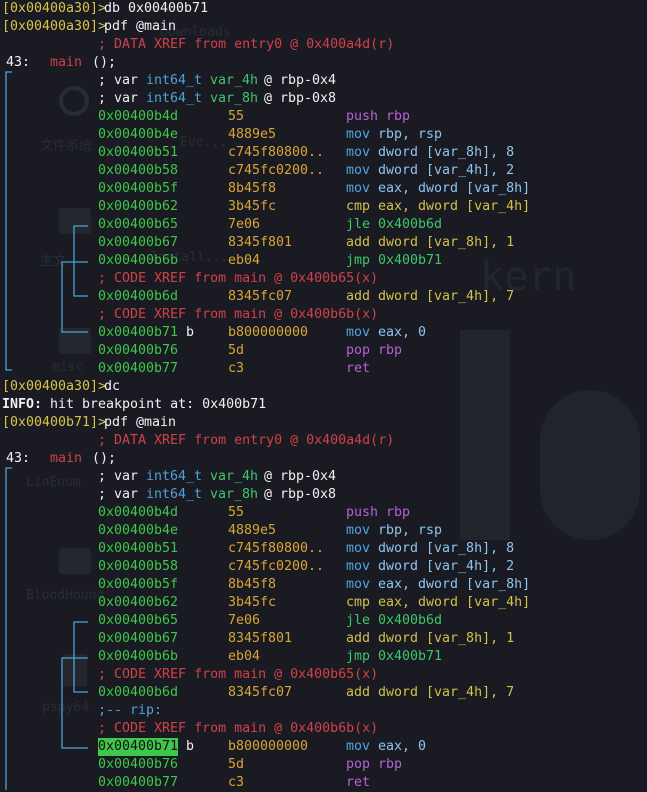  What do you see at coordinates (68, 367) in the screenshot?
I see `watermark-label: misc` at bounding box center [68, 367].